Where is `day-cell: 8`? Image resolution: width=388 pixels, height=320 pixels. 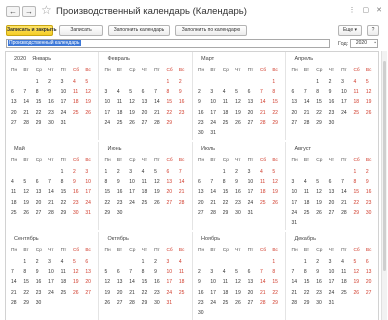
day-cell: 8 is located at coordinates (29, 273).